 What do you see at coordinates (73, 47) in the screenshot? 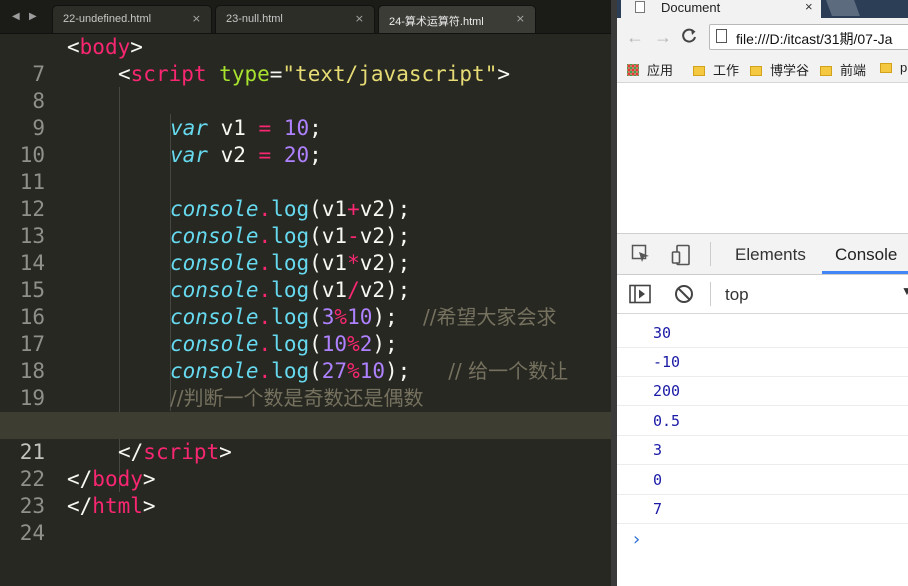
I see `tag-bracket: <` at bounding box center [73, 47].